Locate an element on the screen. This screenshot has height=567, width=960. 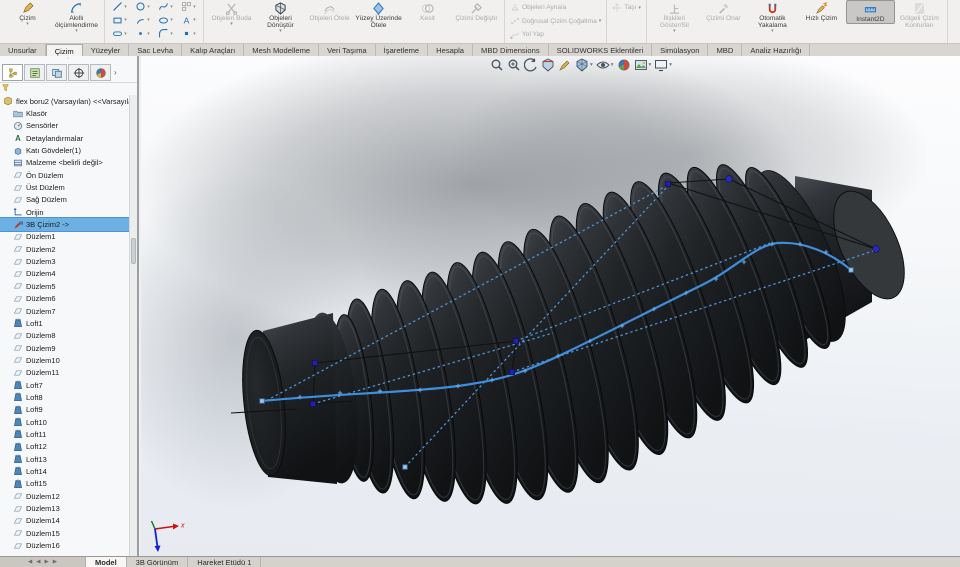
quick-sketch-button: Hızlı Çizim is located at coordinates (821, 11).